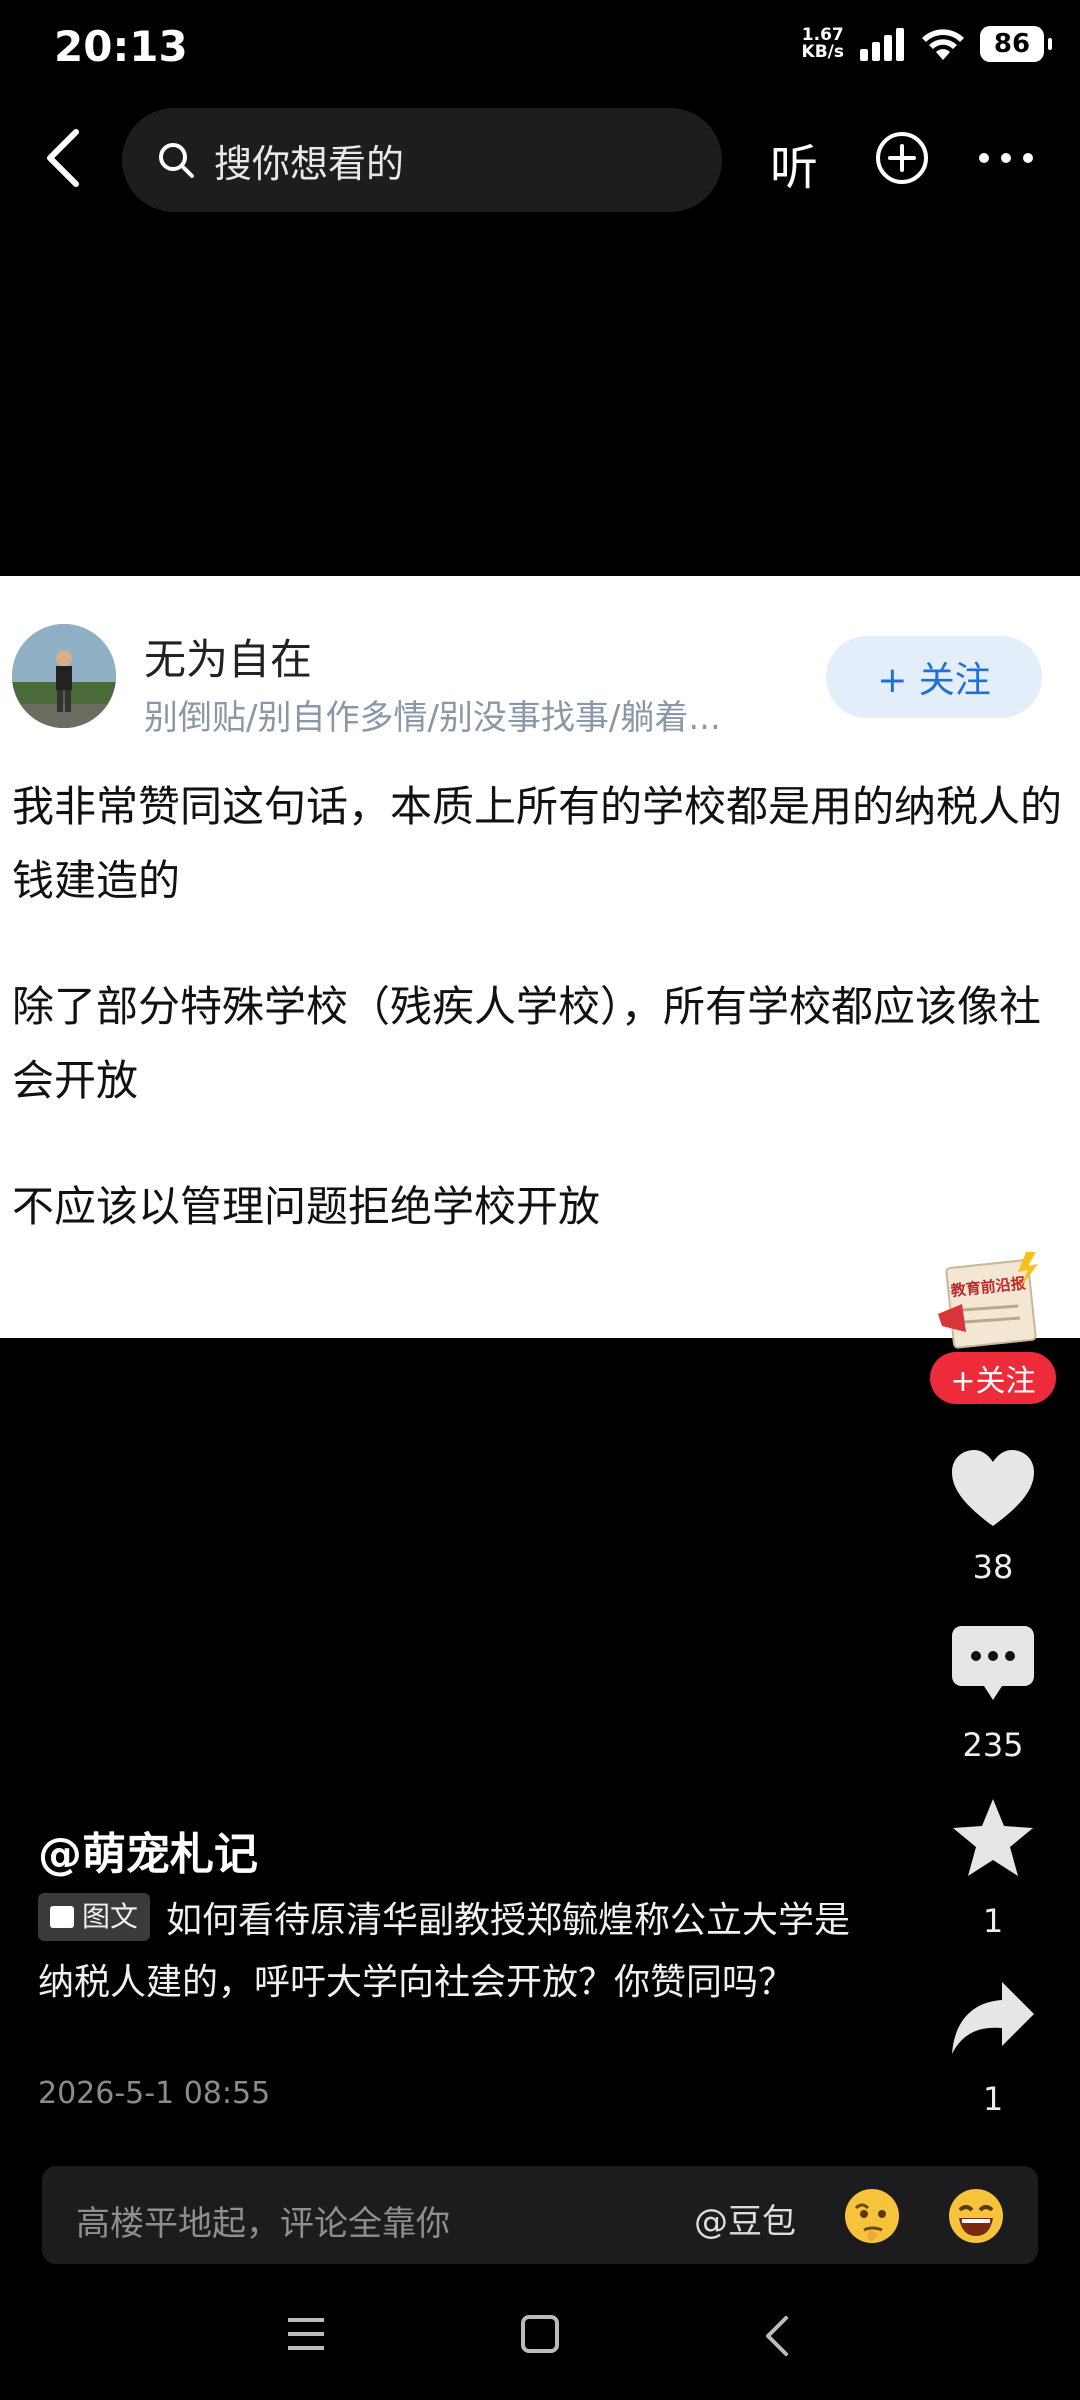 Image resolution: width=1080 pixels, height=2400 pixels. What do you see at coordinates (527, 1043) in the screenshot?
I see `post-paragraph: 除了部分特殊学校（残疾人学校），所有学校都应该像社会开放` at bounding box center [527, 1043].